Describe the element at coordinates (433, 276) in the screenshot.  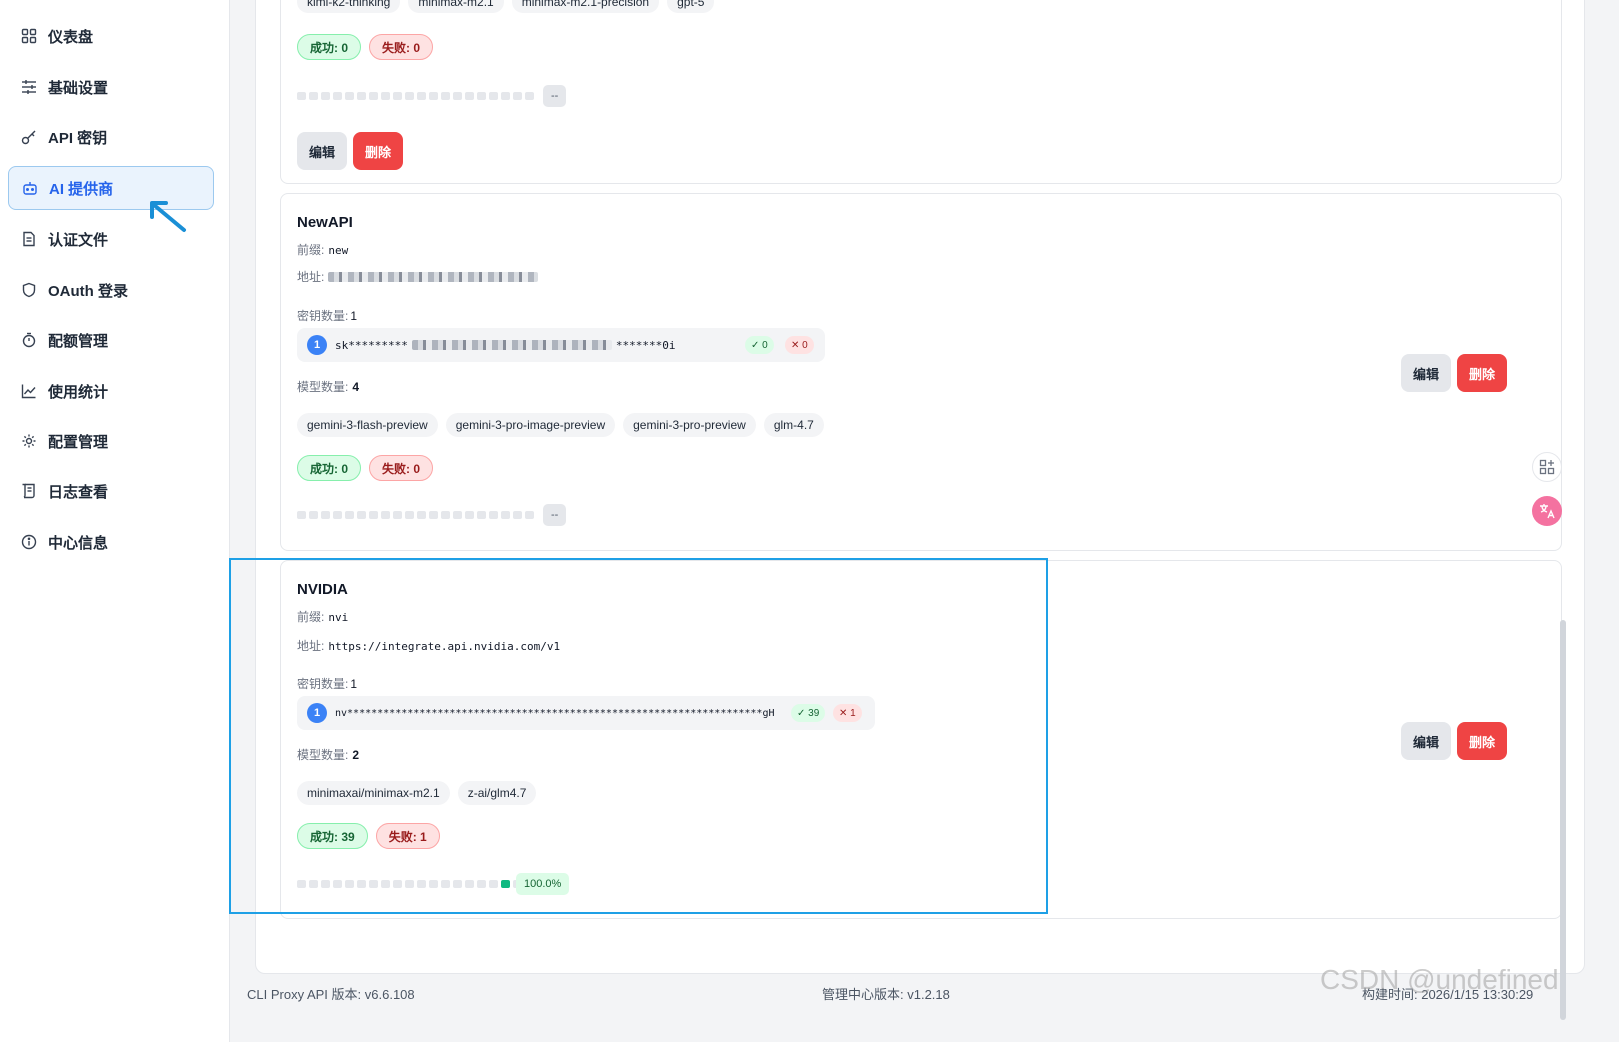
I see `redacted-address` at that location.